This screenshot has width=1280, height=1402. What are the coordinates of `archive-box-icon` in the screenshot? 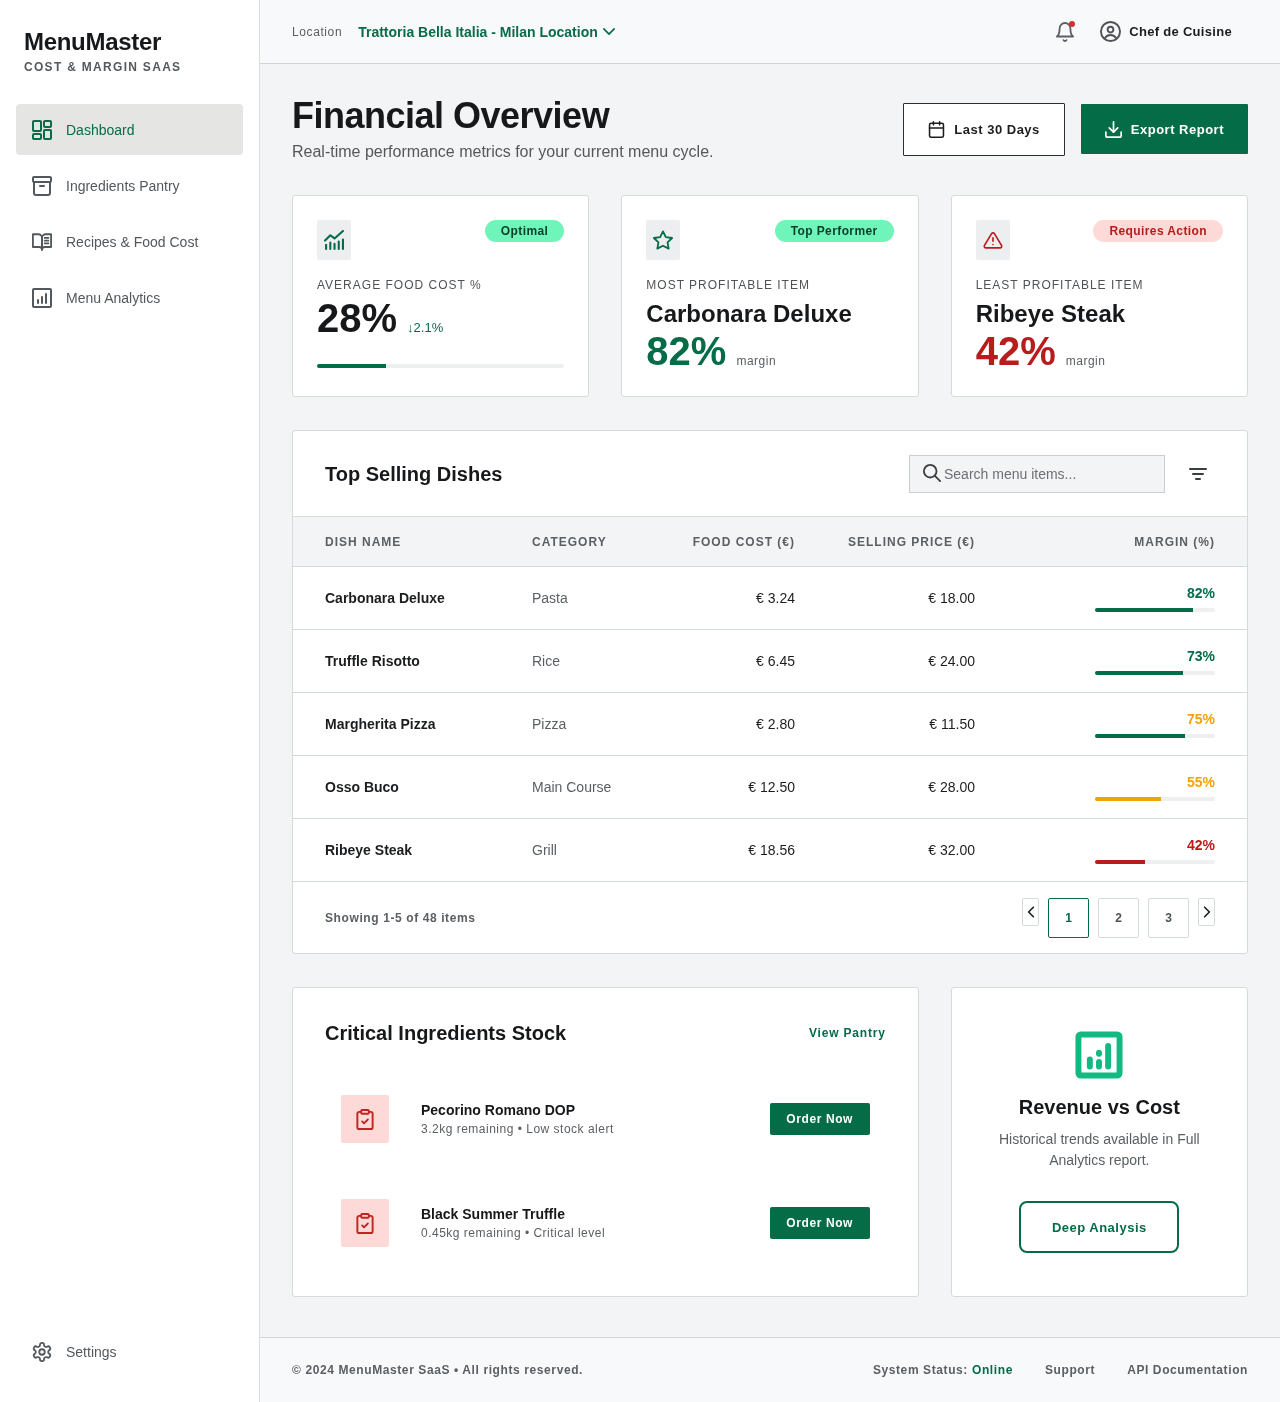 It's located at (42, 185).